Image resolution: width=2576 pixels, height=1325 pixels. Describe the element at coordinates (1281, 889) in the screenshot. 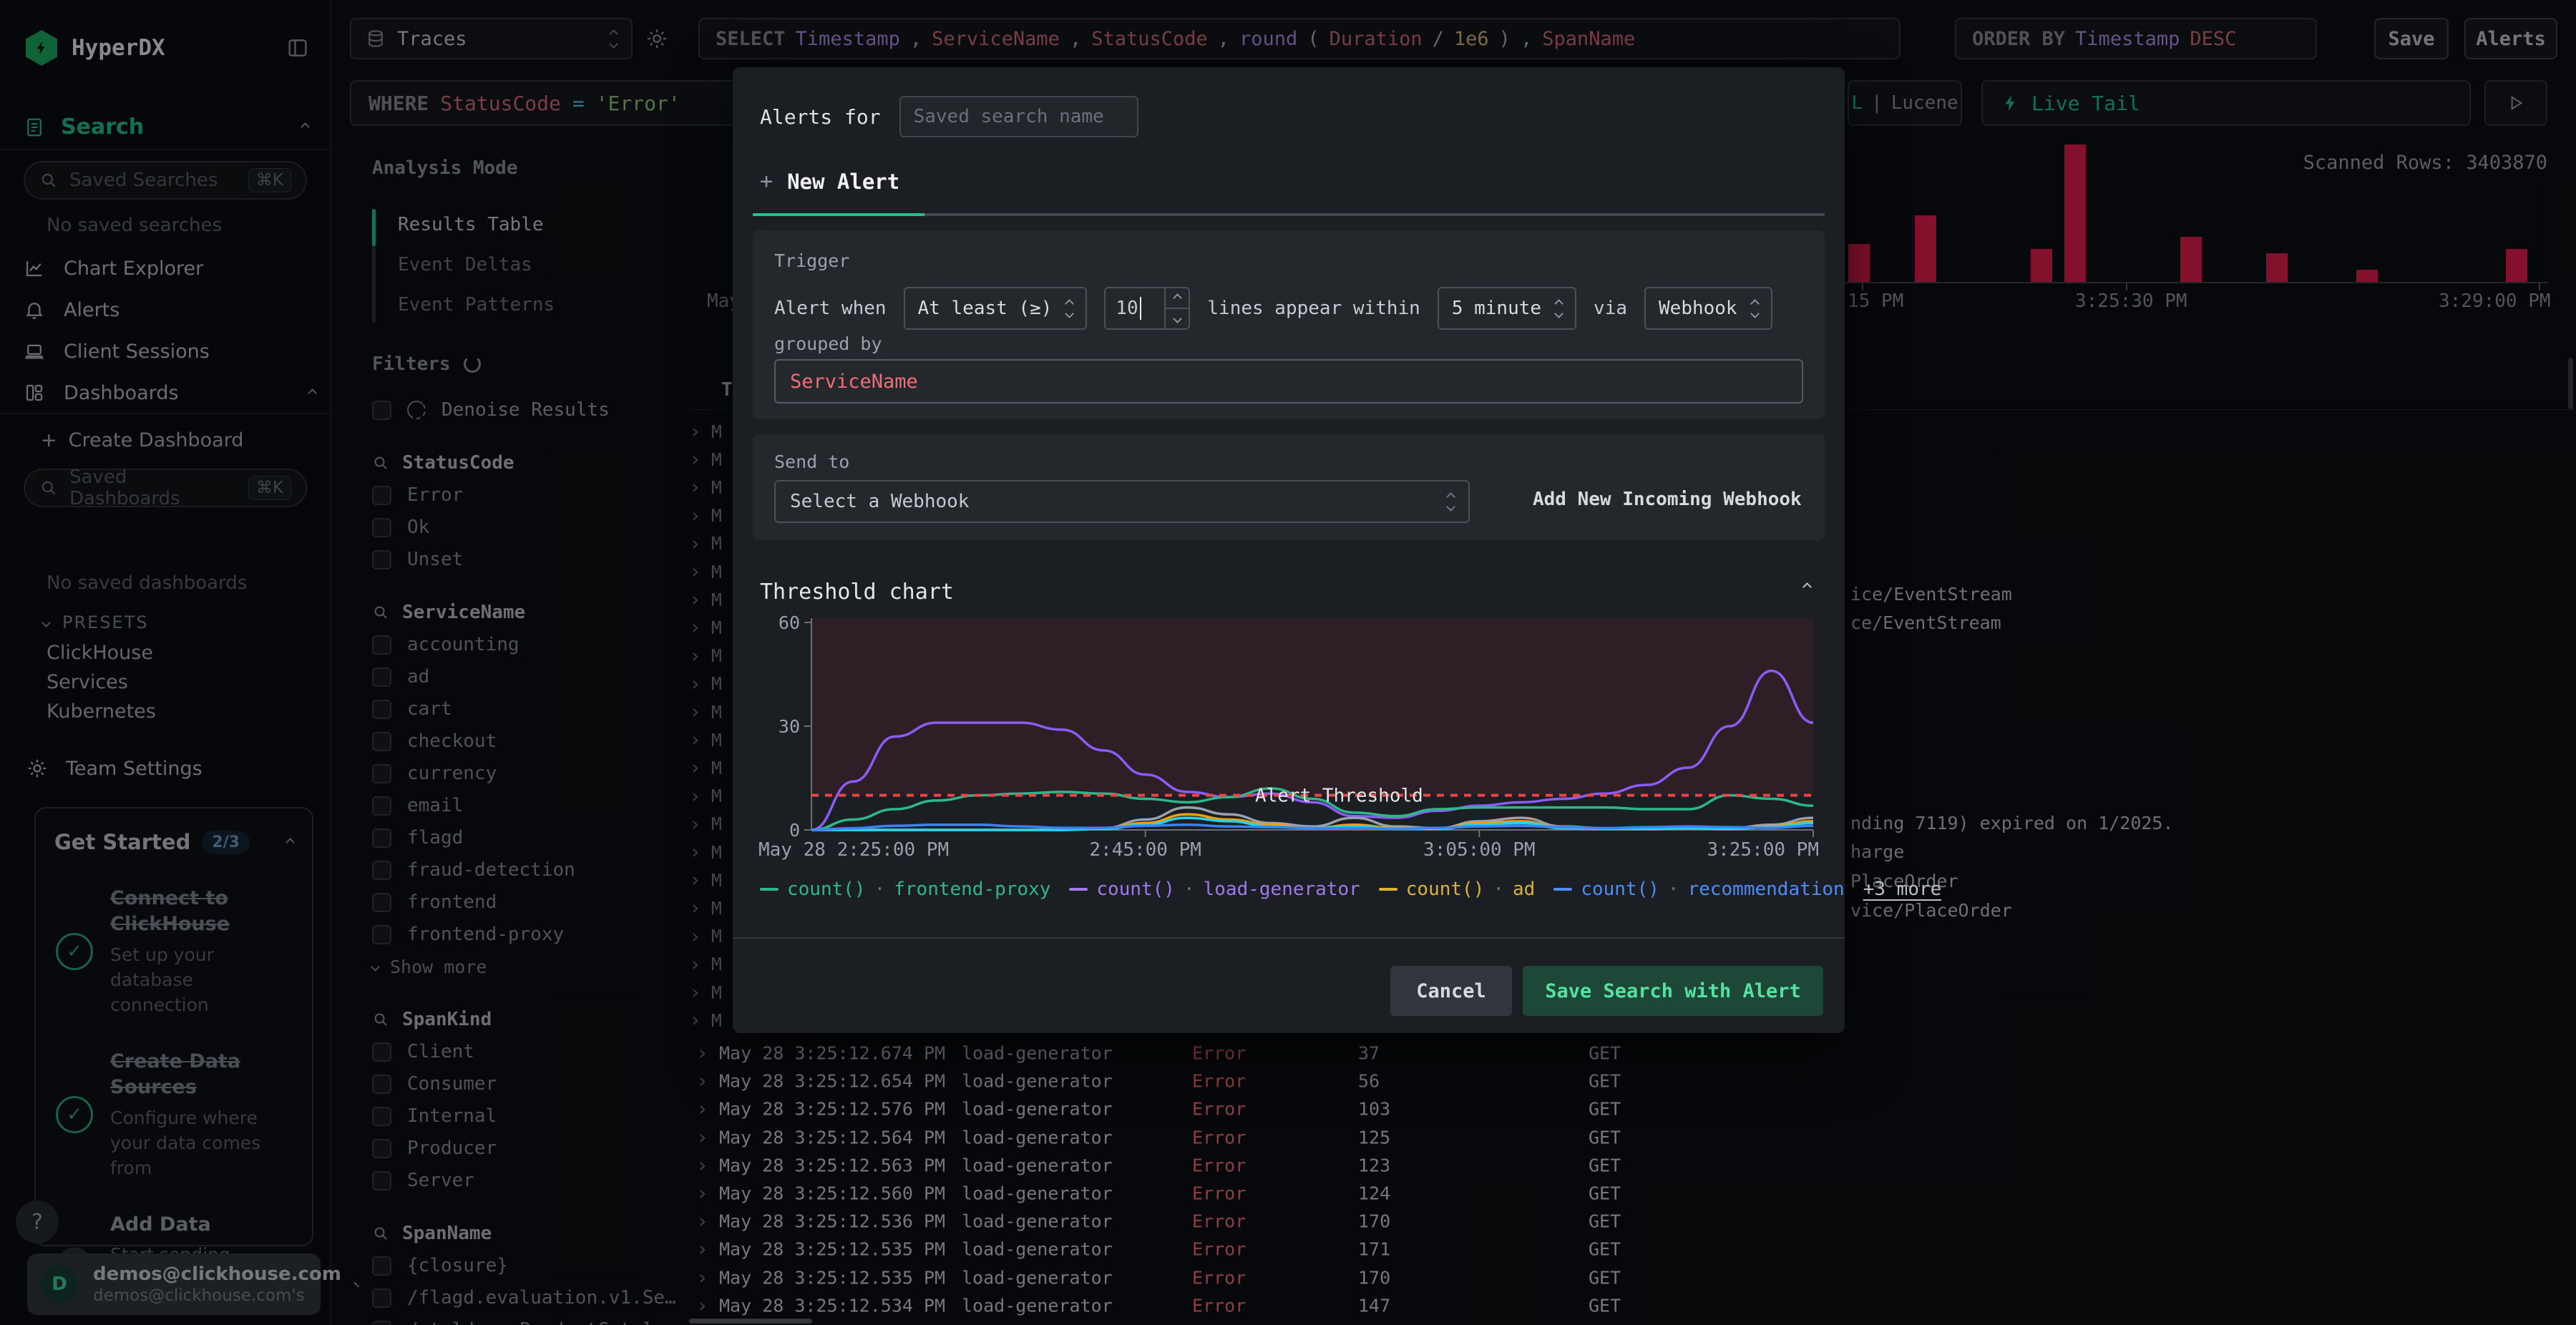

I see `legend-series-name: load-generator` at that location.